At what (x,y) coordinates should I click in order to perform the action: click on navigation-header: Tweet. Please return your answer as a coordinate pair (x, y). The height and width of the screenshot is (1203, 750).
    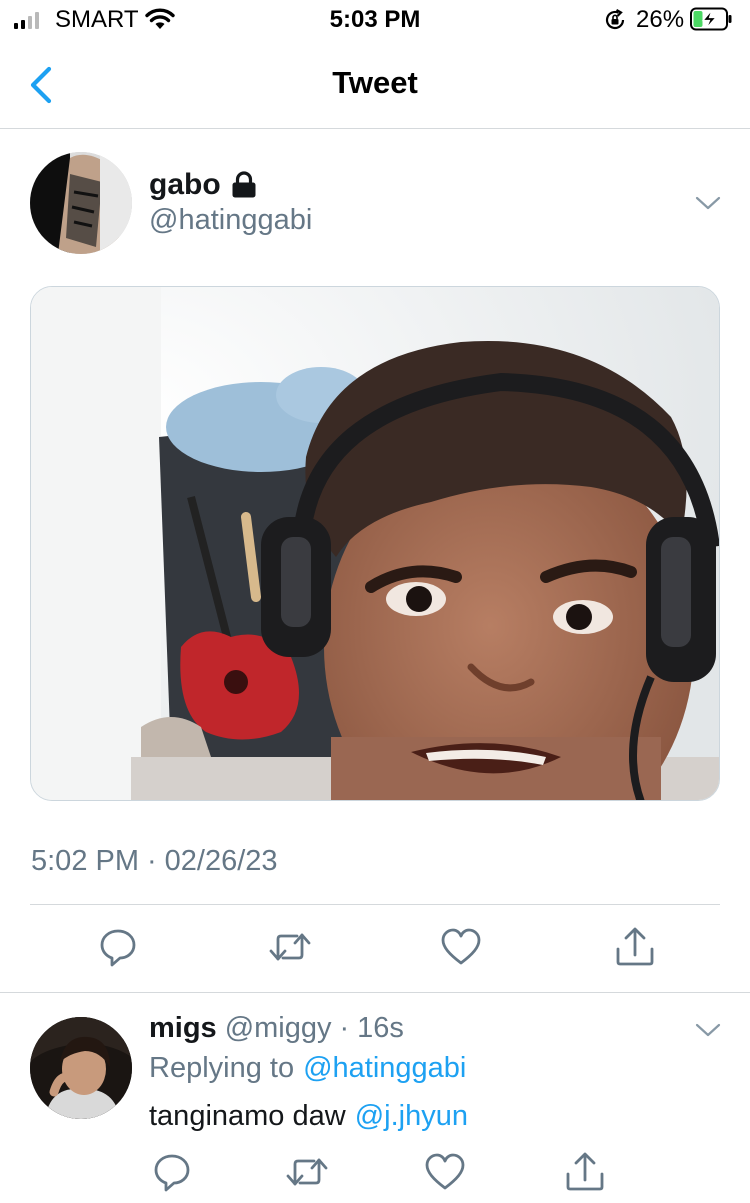
    Looking at the image, I should click on (375, 84).